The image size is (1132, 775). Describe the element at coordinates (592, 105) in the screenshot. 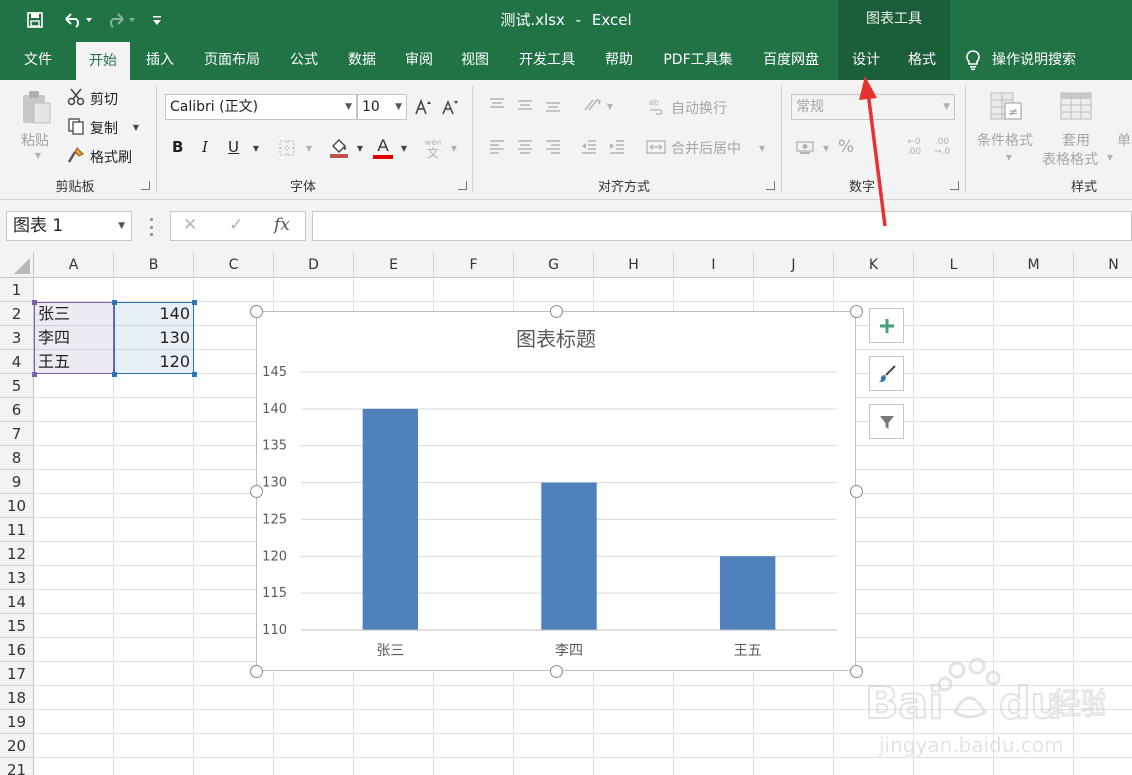

I see `orientation-icon` at that location.